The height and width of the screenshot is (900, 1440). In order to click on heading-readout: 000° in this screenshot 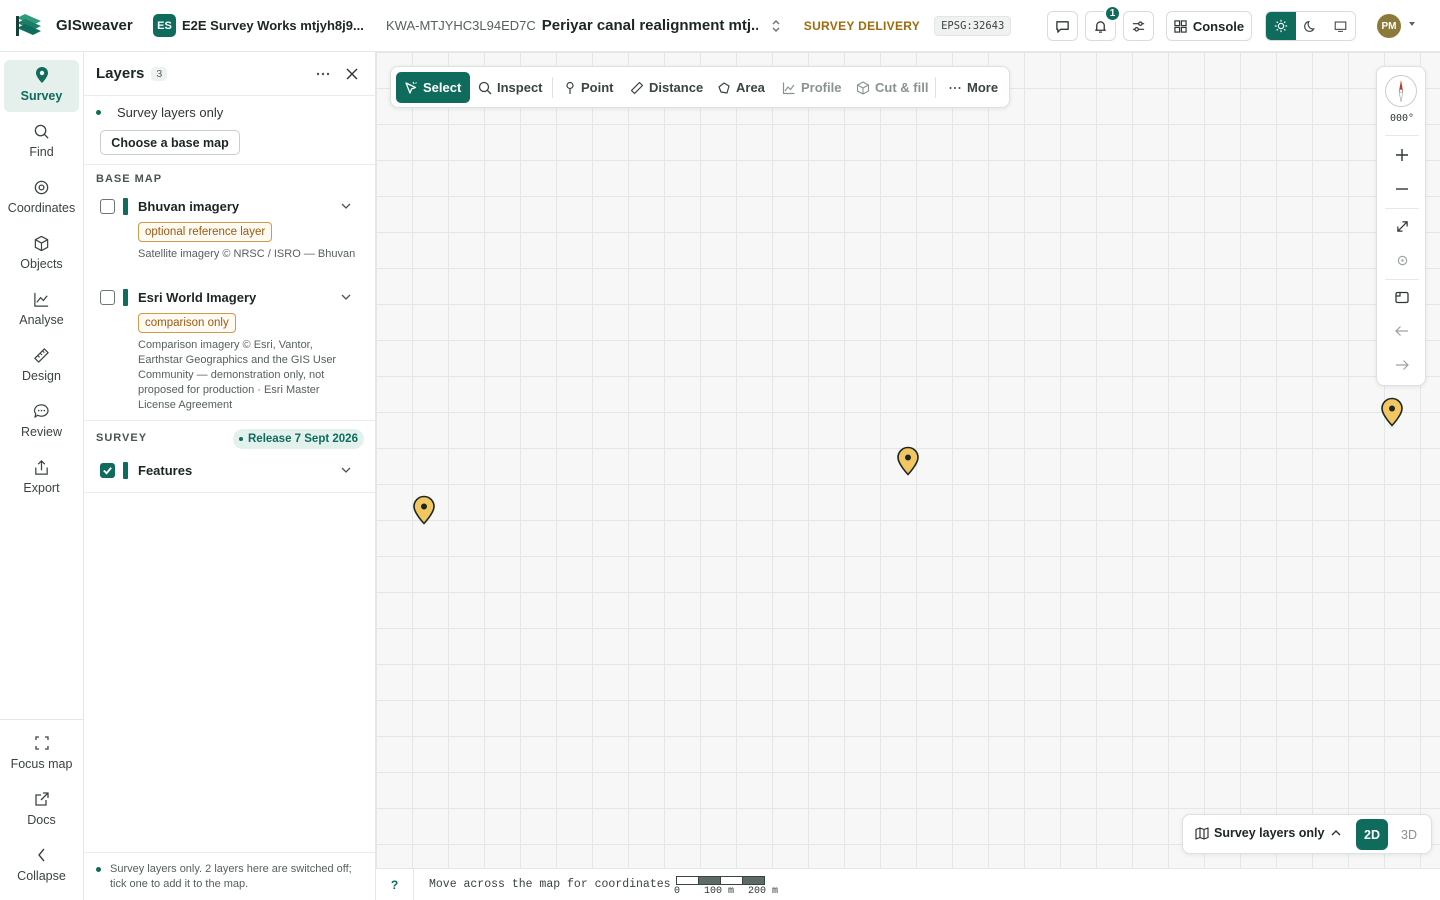, I will do `click(1402, 118)`.